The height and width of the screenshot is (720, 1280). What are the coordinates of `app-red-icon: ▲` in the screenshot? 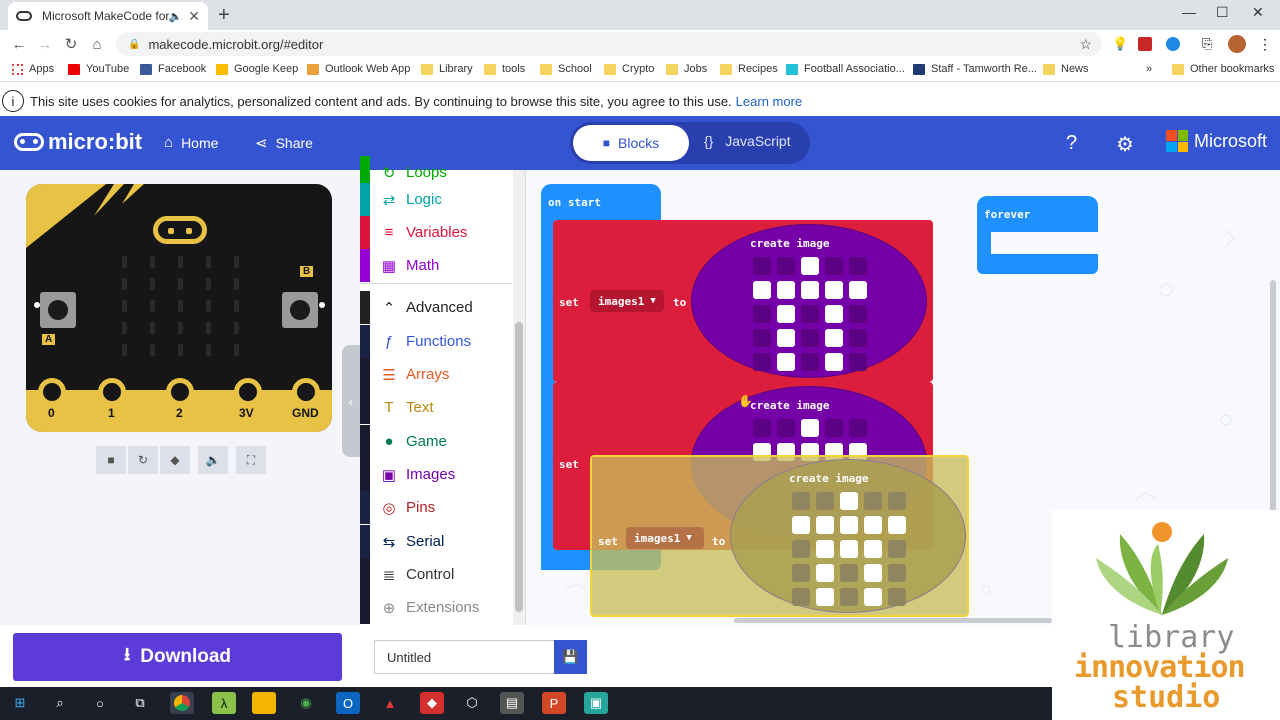 It's located at (390, 703).